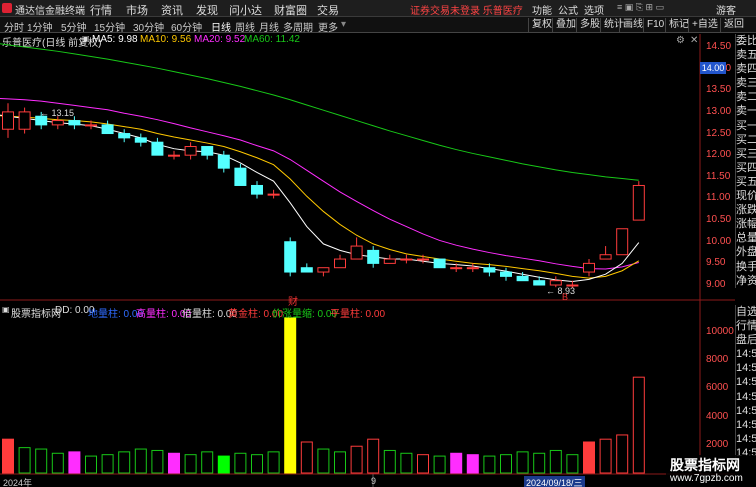 The image size is (756, 487). Describe the element at coordinates (40, 26) in the screenshot. I see `period-1min: 1分钟` at that location.